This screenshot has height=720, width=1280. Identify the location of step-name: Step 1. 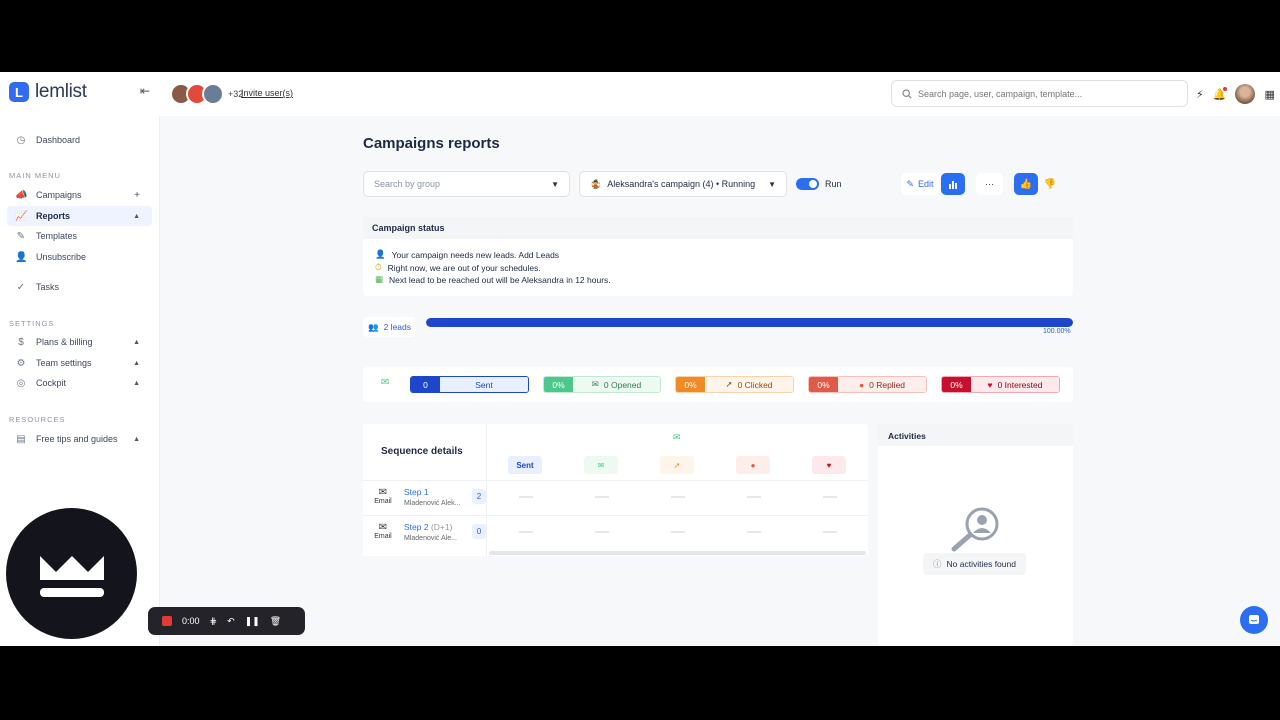
(416, 492).